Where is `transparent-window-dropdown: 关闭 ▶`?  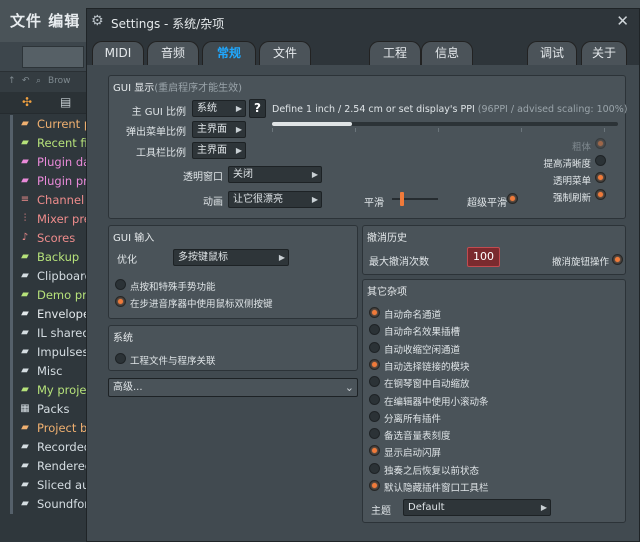 transparent-window-dropdown: 关闭 ▶ is located at coordinates (275, 174).